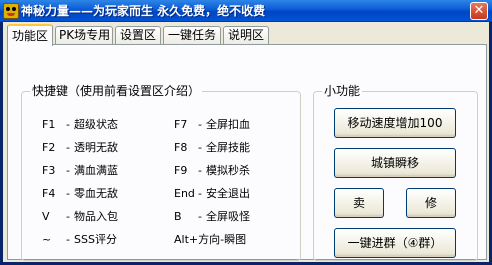 Image resolution: width=492 pixels, height=265 pixels. I want to click on hotkey-description: 超级状态, so click(96, 124).